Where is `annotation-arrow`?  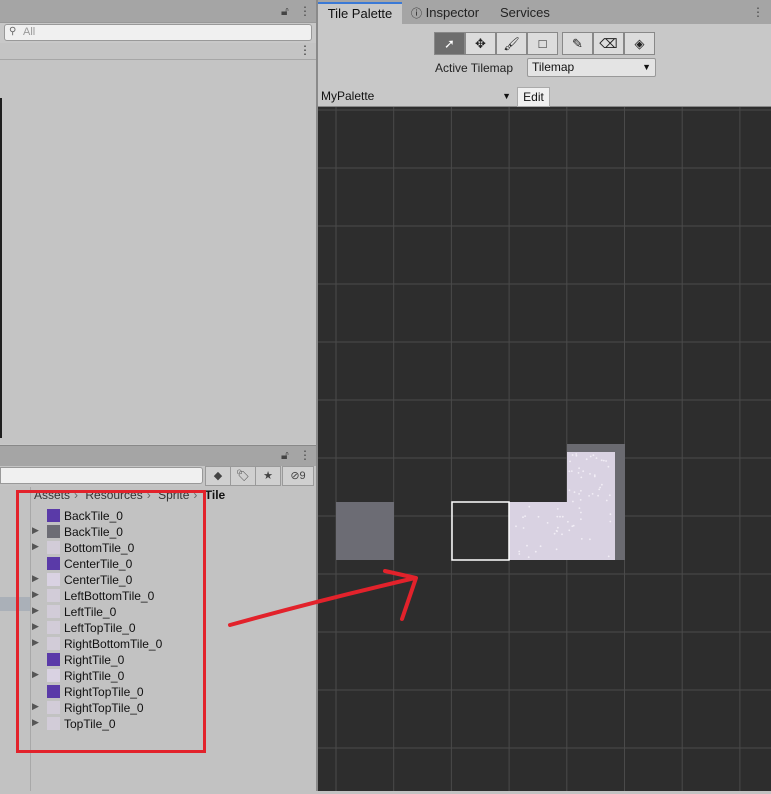
annotation-arrow is located at coordinates (323, 598).